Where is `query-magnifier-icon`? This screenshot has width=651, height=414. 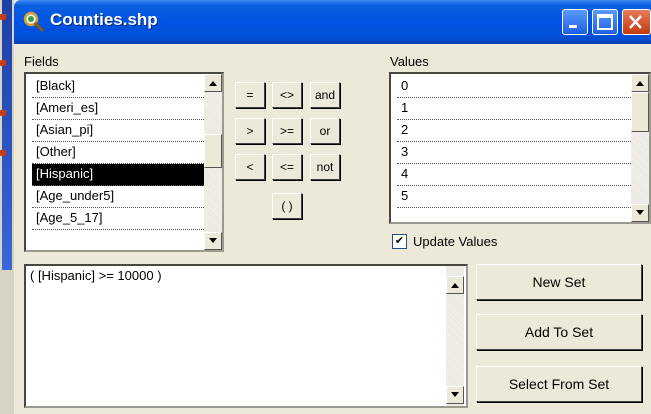 query-magnifier-icon is located at coordinates (34, 22).